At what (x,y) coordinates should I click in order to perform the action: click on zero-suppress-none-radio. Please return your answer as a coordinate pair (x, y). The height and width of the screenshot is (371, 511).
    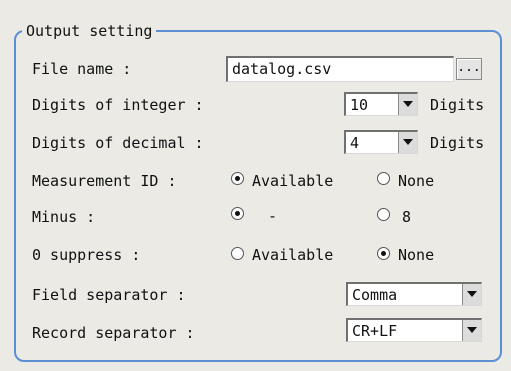
    Looking at the image, I should click on (383, 253).